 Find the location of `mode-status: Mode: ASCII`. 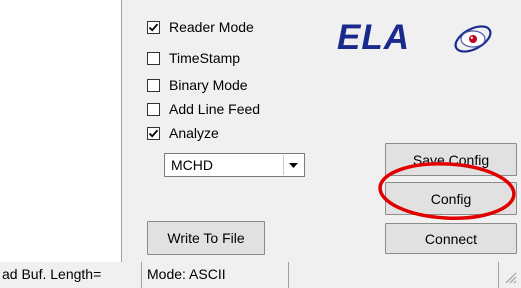

mode-status: Mode: ASCII is located at coordinates (186, 274).